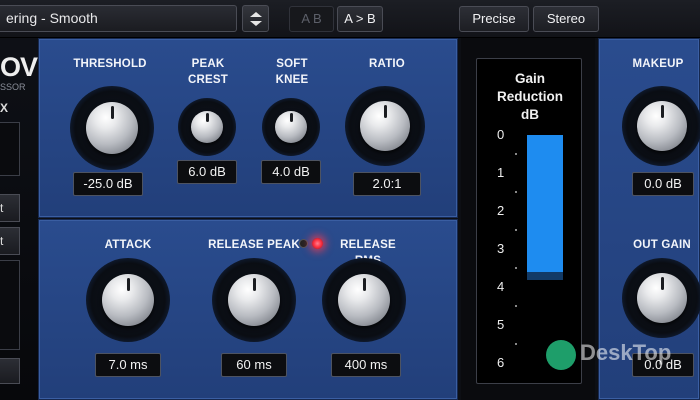  I want to click on peak-crest-label: PEAK CREST, so click(208, 72).